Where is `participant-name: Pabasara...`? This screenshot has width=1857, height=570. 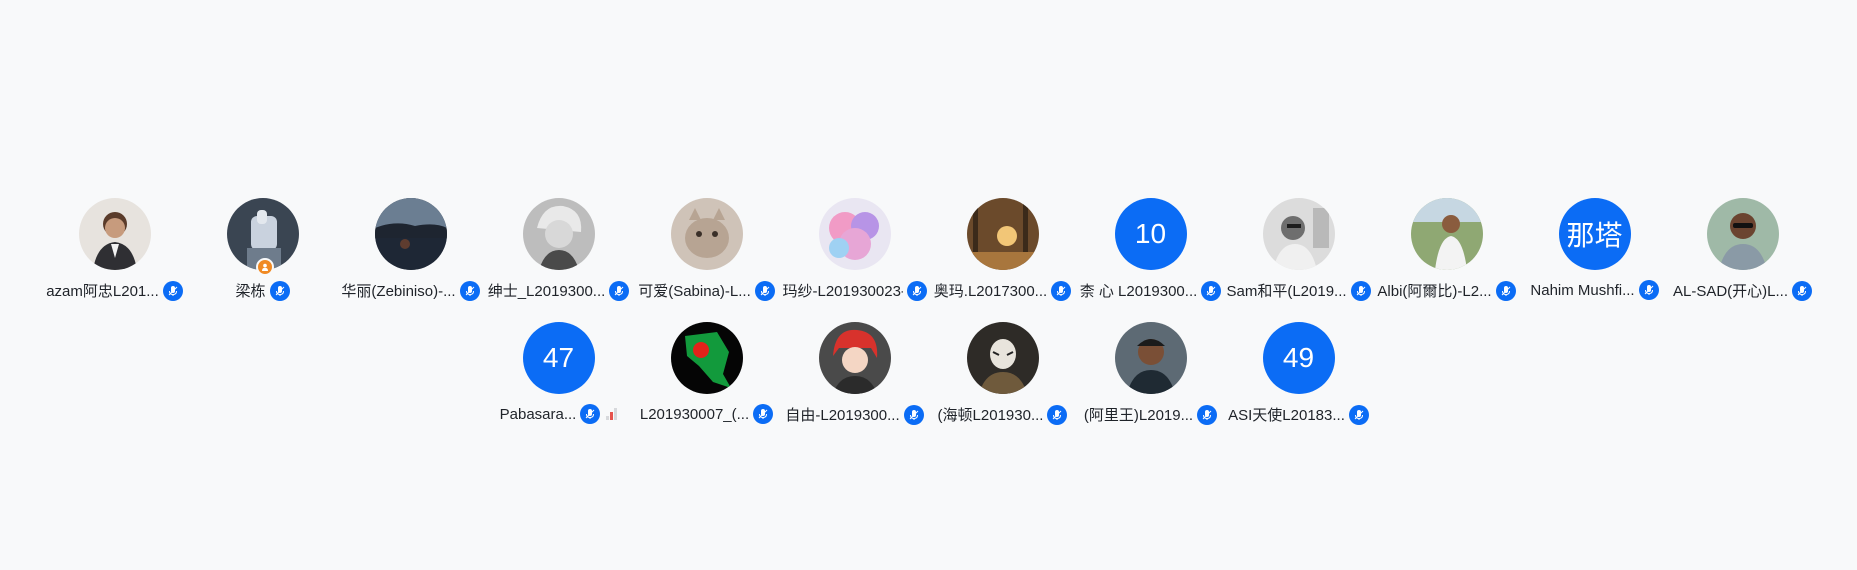 participant-name: Pabasara... is located at coordinates (538, 414).